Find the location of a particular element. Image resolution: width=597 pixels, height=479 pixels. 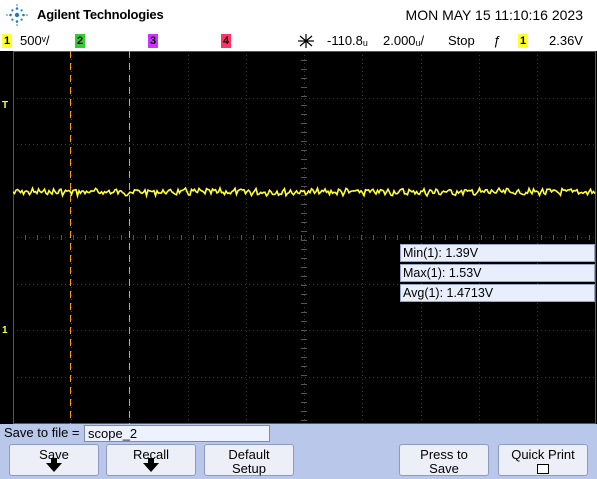

channel-3-badge: 3 is located at coordinates (153, 41).